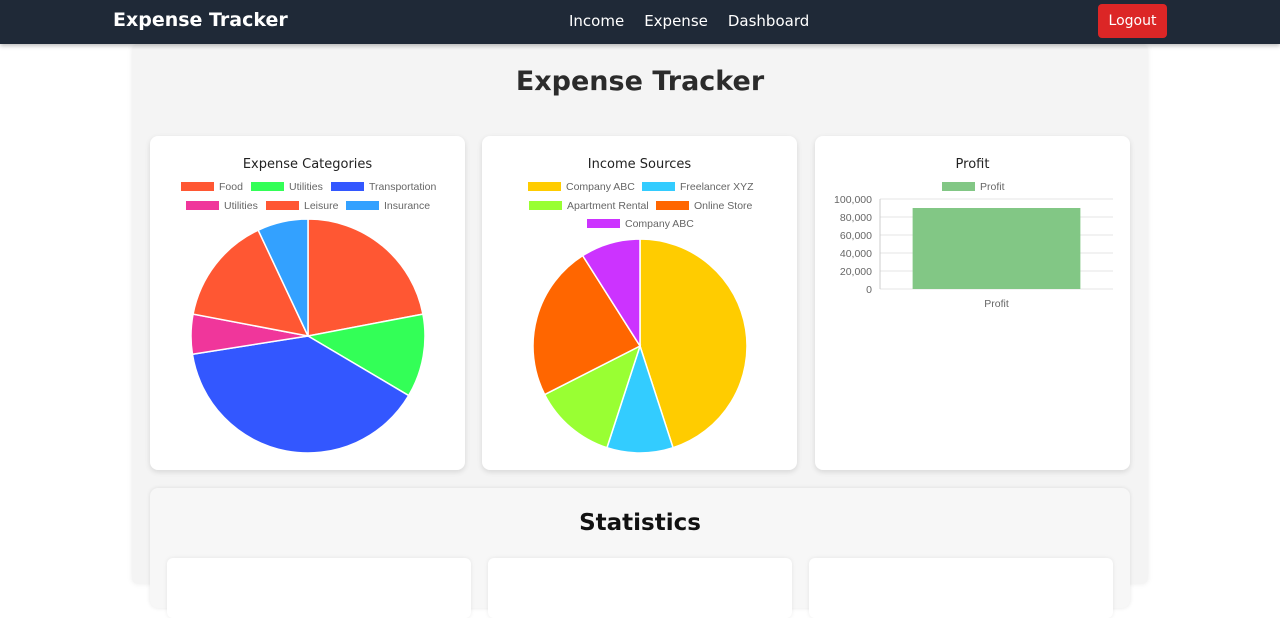 Image resolution: width=1280 pixels, height=618 pixels. Describe the element at coordinates (973, 164) in the screenshot. I see `chart-title: Profit` at that location.